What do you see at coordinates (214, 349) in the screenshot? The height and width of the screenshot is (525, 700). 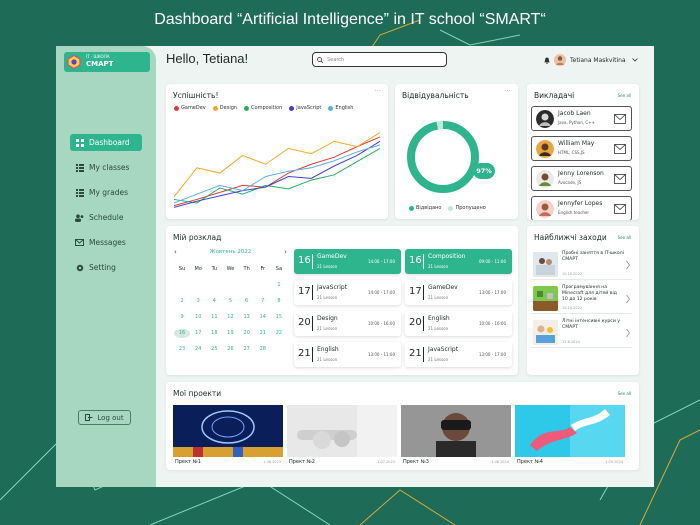 I see `calendar-day: 25` at bounding box center [214, 349].